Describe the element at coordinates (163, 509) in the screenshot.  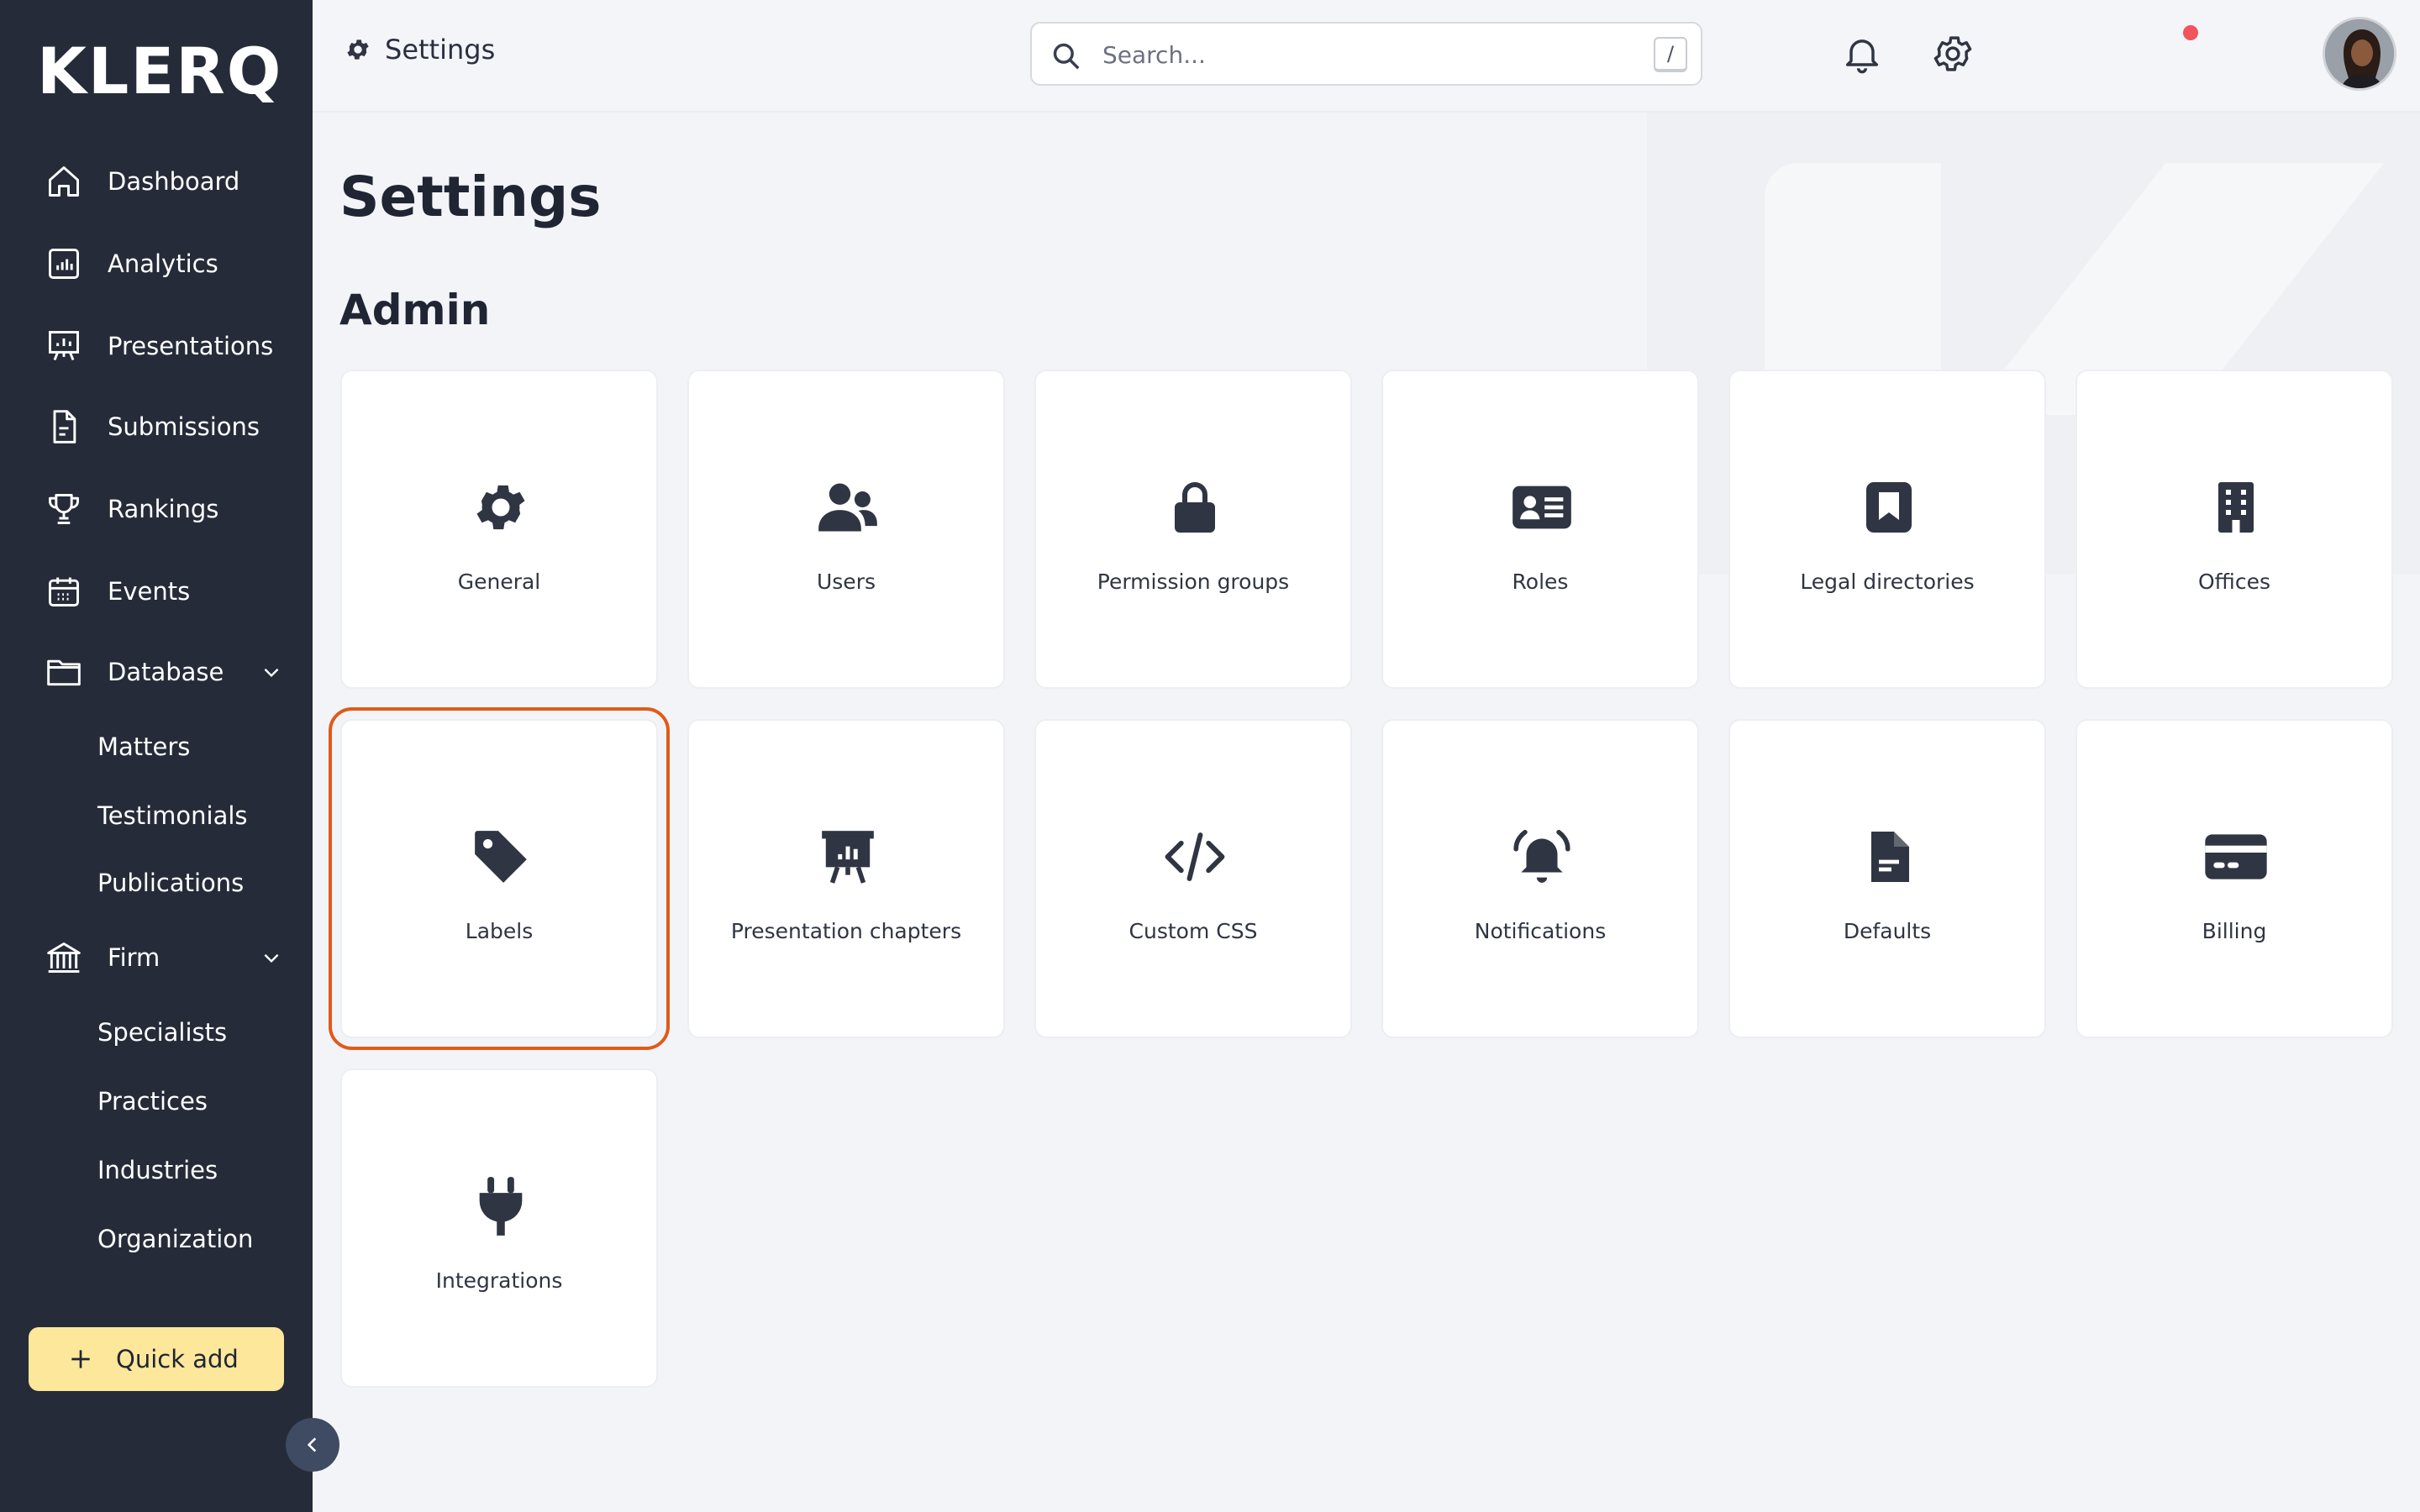
I see `sidebar-item-label: Rankings` at that location.